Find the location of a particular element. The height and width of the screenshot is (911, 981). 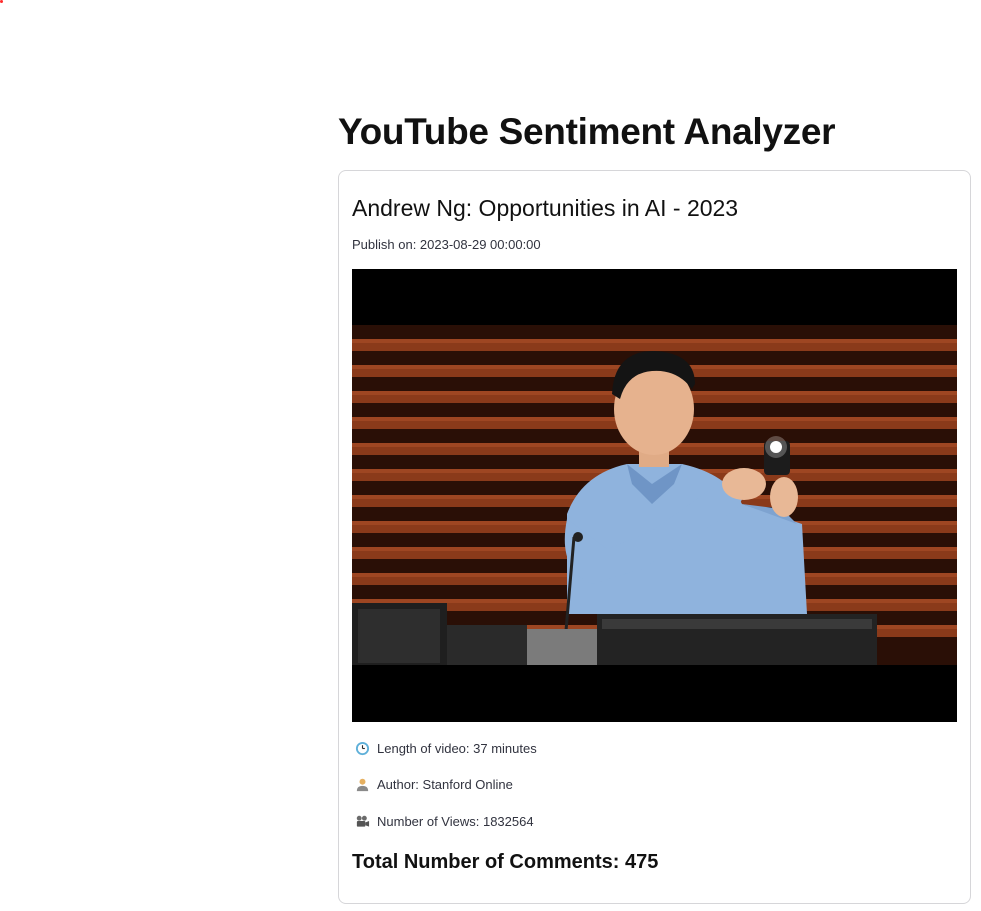

author-row: Author: Stanford Online is located at coordinates (654, 784).